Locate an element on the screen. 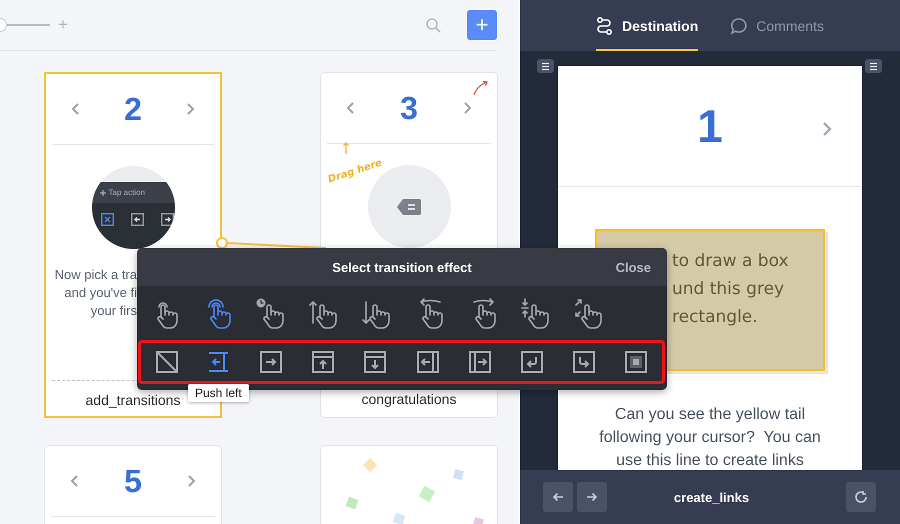 The image size is (900, 524). right-arrow-square-icon is located at coordinates (167, 219).